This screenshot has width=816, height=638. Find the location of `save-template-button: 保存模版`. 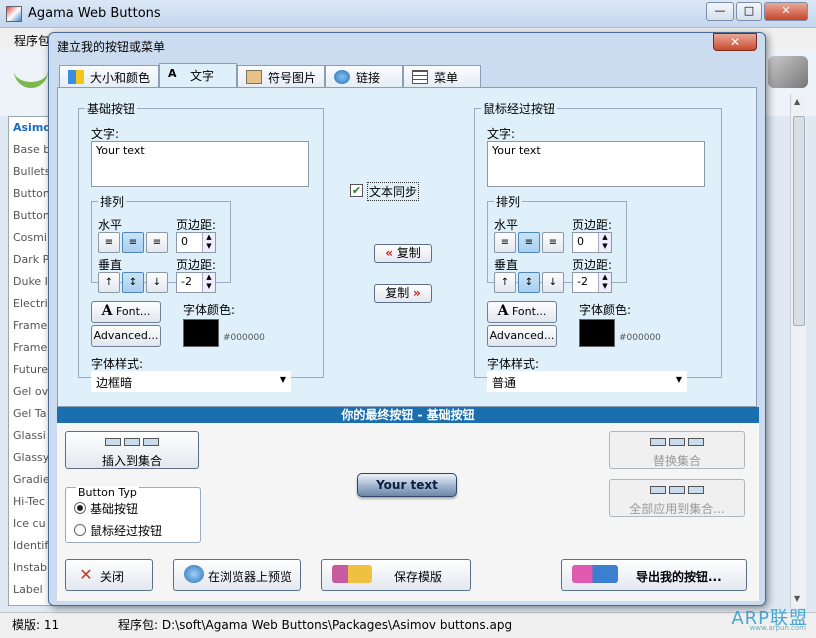

save-template-button: 保存模版 is located at coordinates (396, 575).